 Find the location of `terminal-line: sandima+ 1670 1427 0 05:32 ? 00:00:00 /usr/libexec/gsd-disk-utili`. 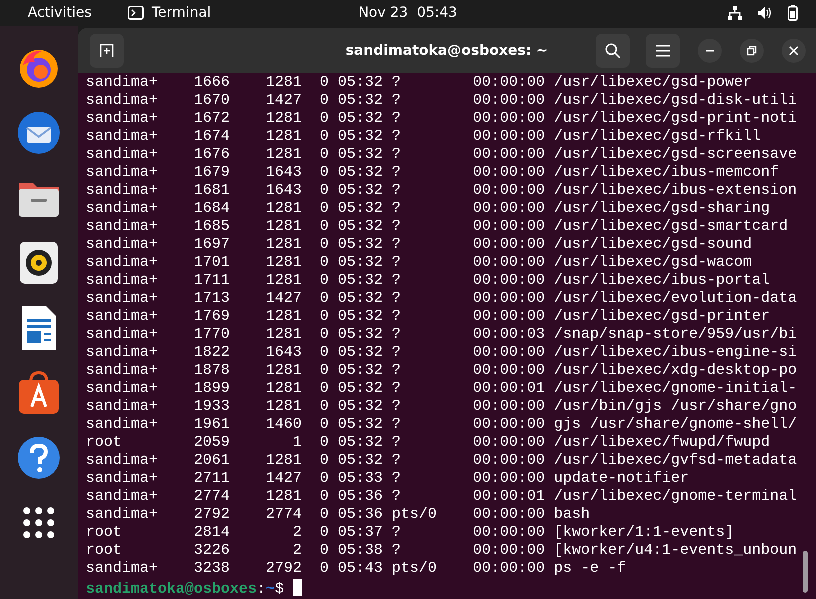

terminal-line: sandima+ 1670 1427 0 05:32 ? 00:00:00 /usr/libexec/gsd-disk-utili is located at coordinates (442, 101).